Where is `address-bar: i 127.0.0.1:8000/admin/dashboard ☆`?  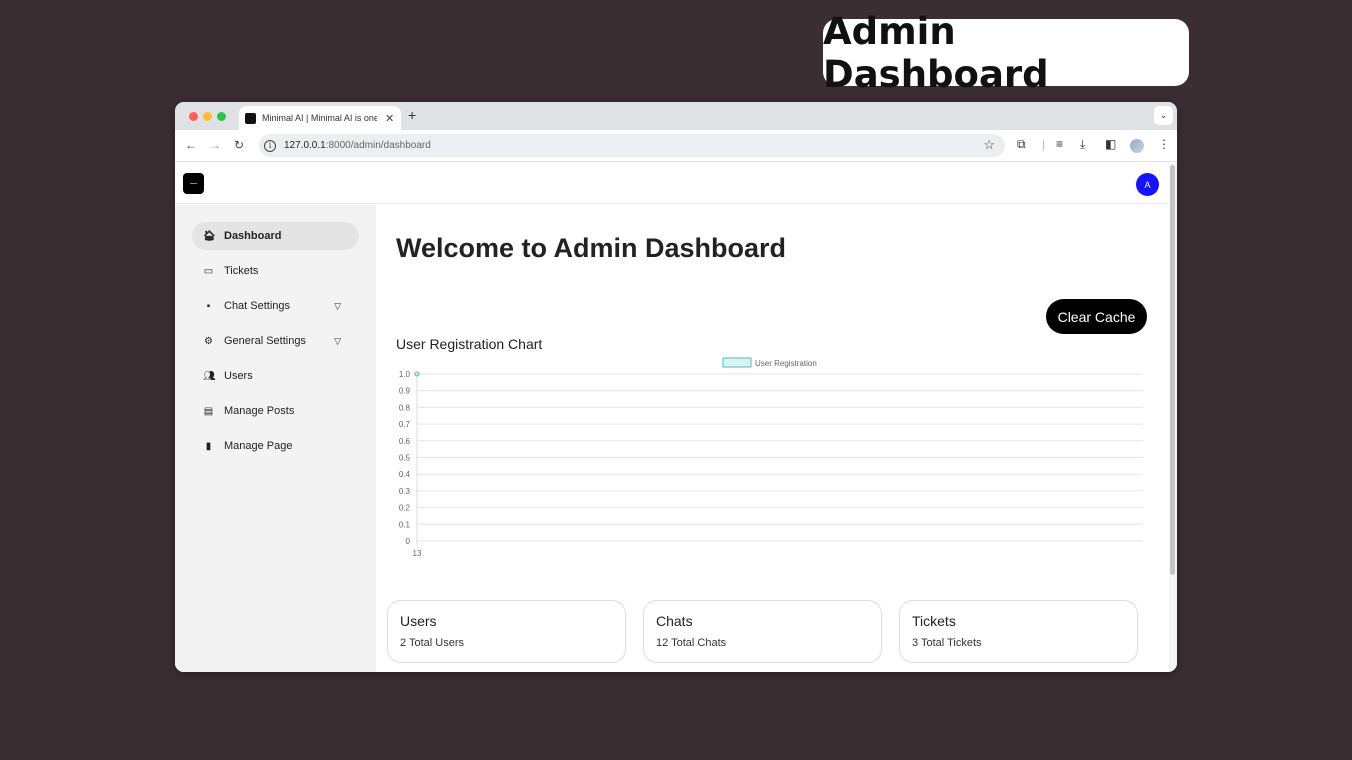 address-bar: i 127.0.0.1:8000/admin/dashboard ☆ is located at coordinates (632, 145).